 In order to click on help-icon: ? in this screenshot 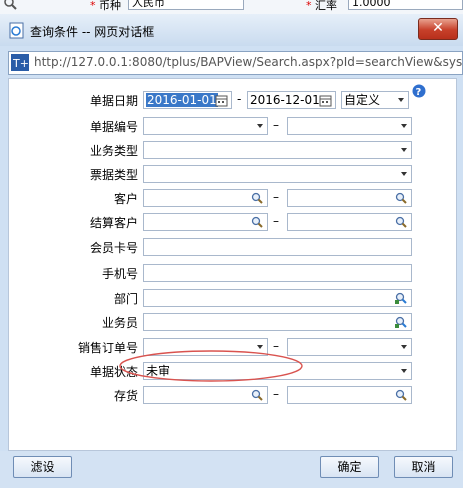, I will do `click(419, 91)`.